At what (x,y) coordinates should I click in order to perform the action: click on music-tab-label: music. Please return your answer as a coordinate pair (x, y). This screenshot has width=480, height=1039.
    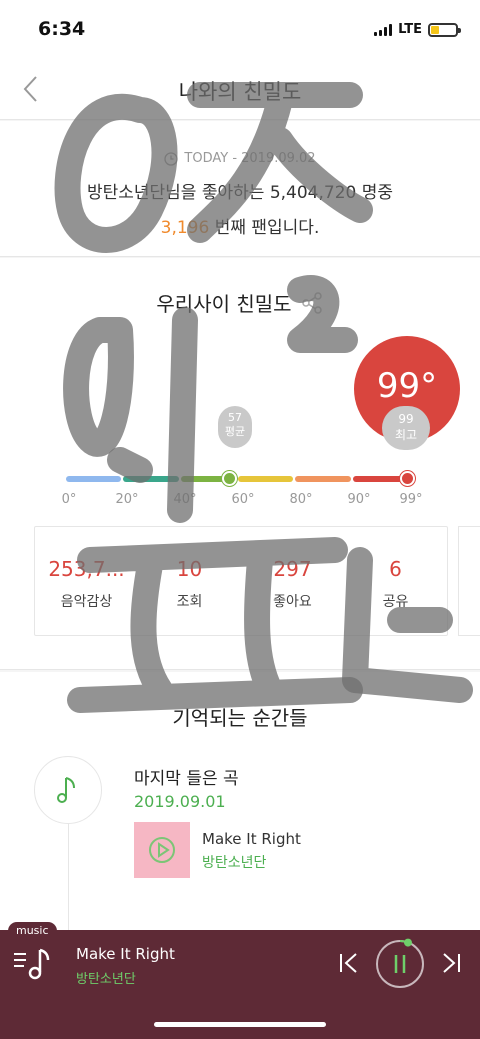
    Looking at the image, I should click on (32, 931).